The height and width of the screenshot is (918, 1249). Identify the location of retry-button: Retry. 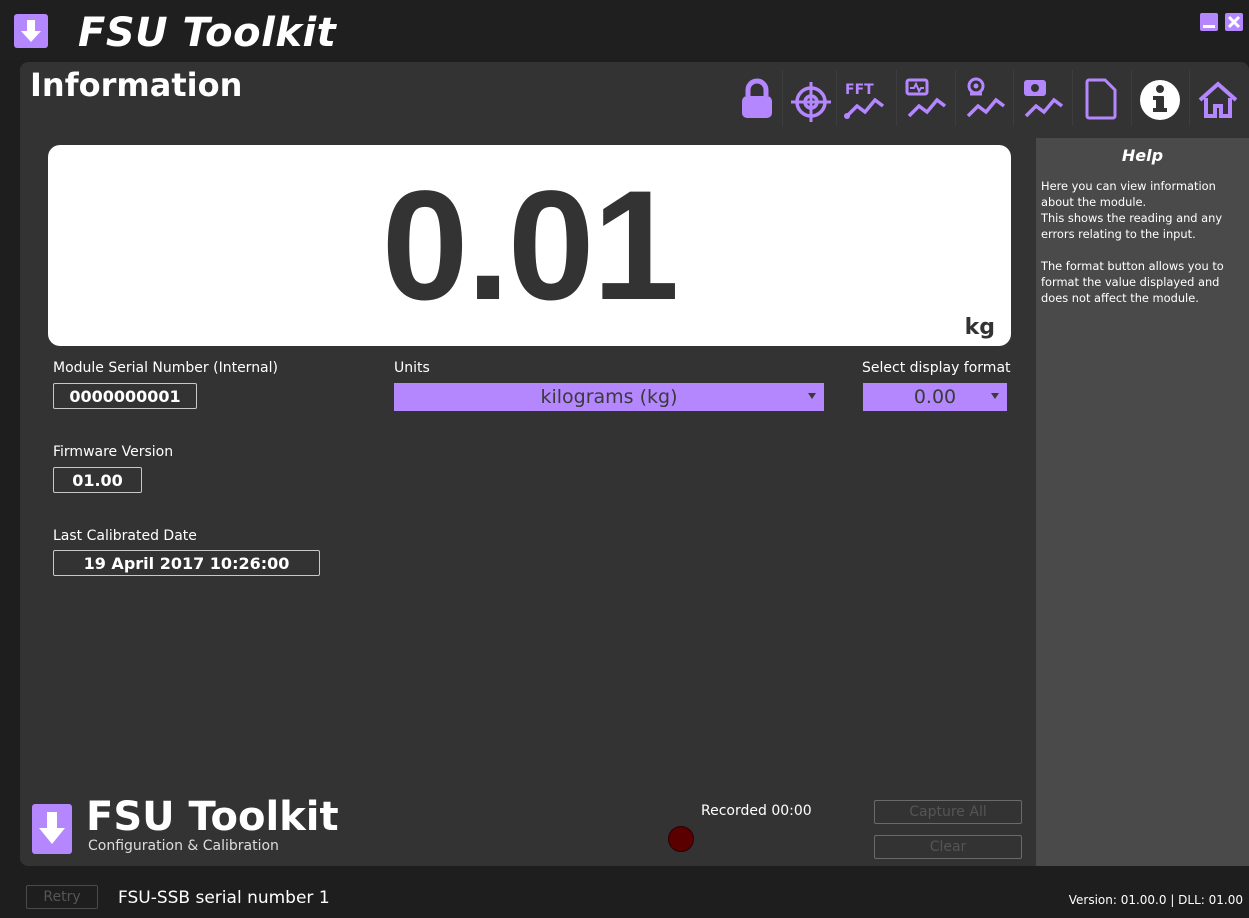
(62, 897).